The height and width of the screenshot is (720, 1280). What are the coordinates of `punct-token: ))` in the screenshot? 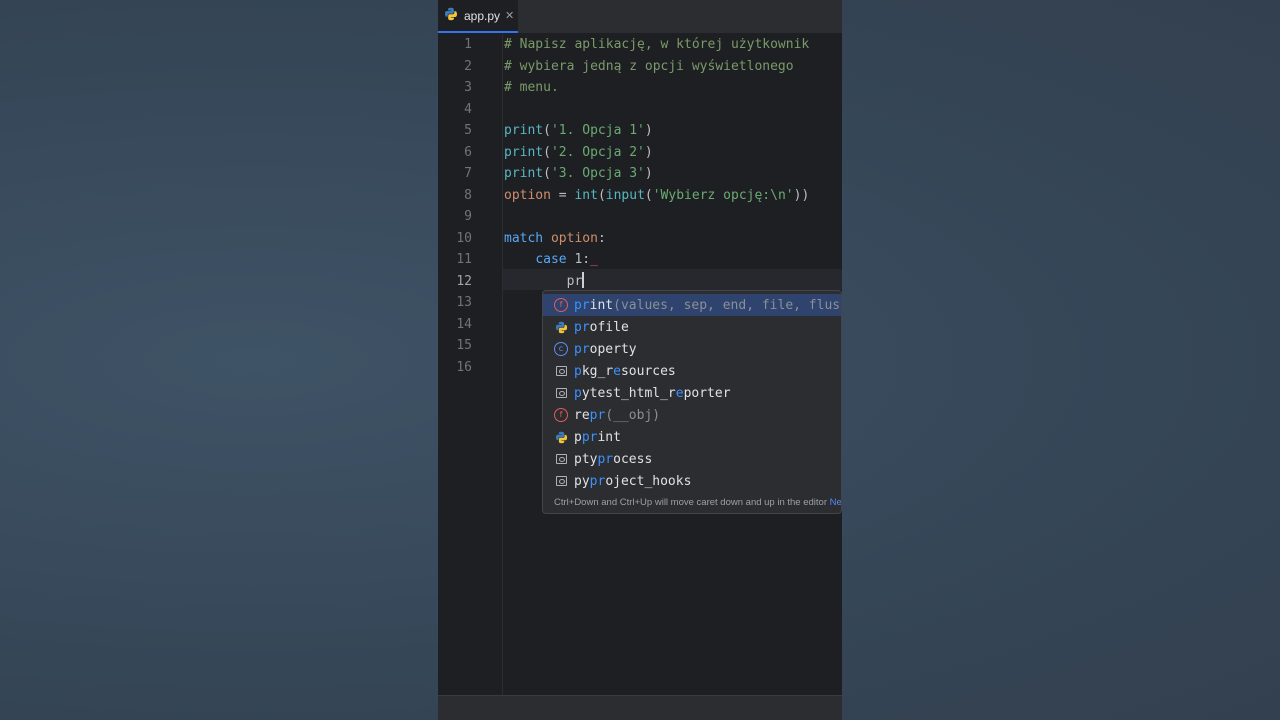 It's located at (801, 195).